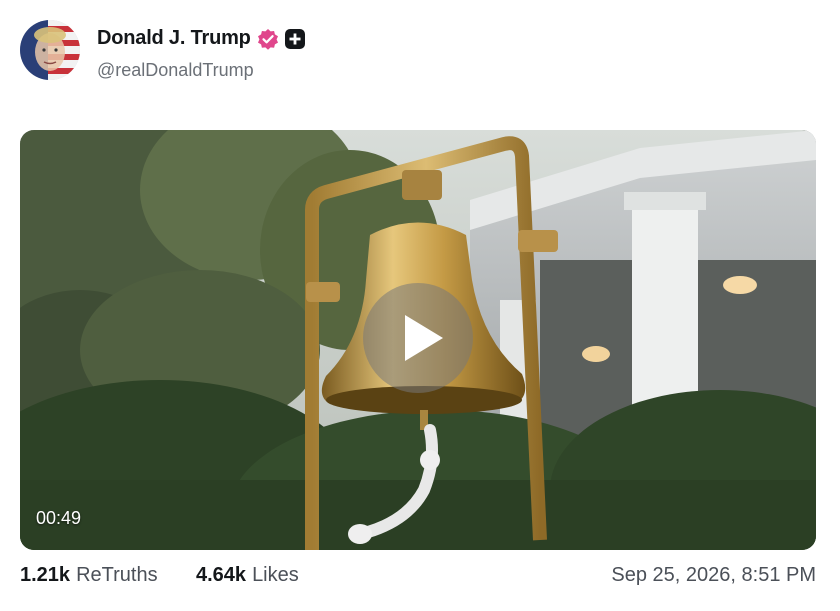 The height and width of the screenshot is (611, 840). What do you see at coordinates (294, 38) in the screenshot?
I see `plus-icon` at bounding box center [294, 38].